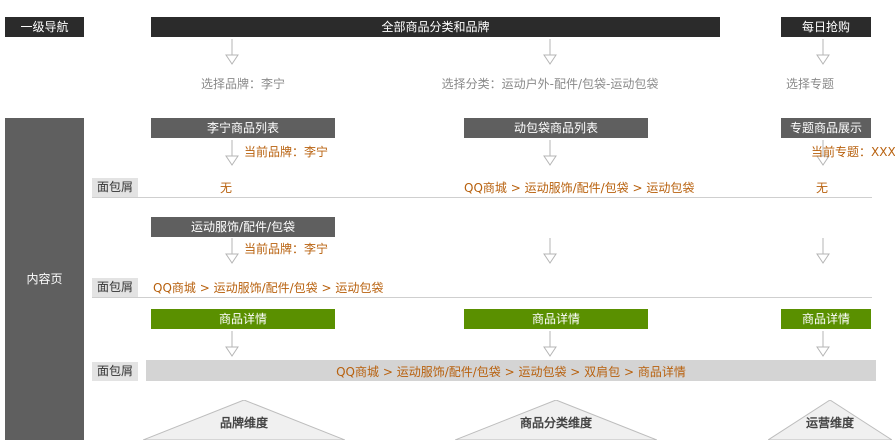  Describe the element at coordinates (286, 152) in the screenshot. I see `current-brand-text: 当前品牌：李宁` at that location.